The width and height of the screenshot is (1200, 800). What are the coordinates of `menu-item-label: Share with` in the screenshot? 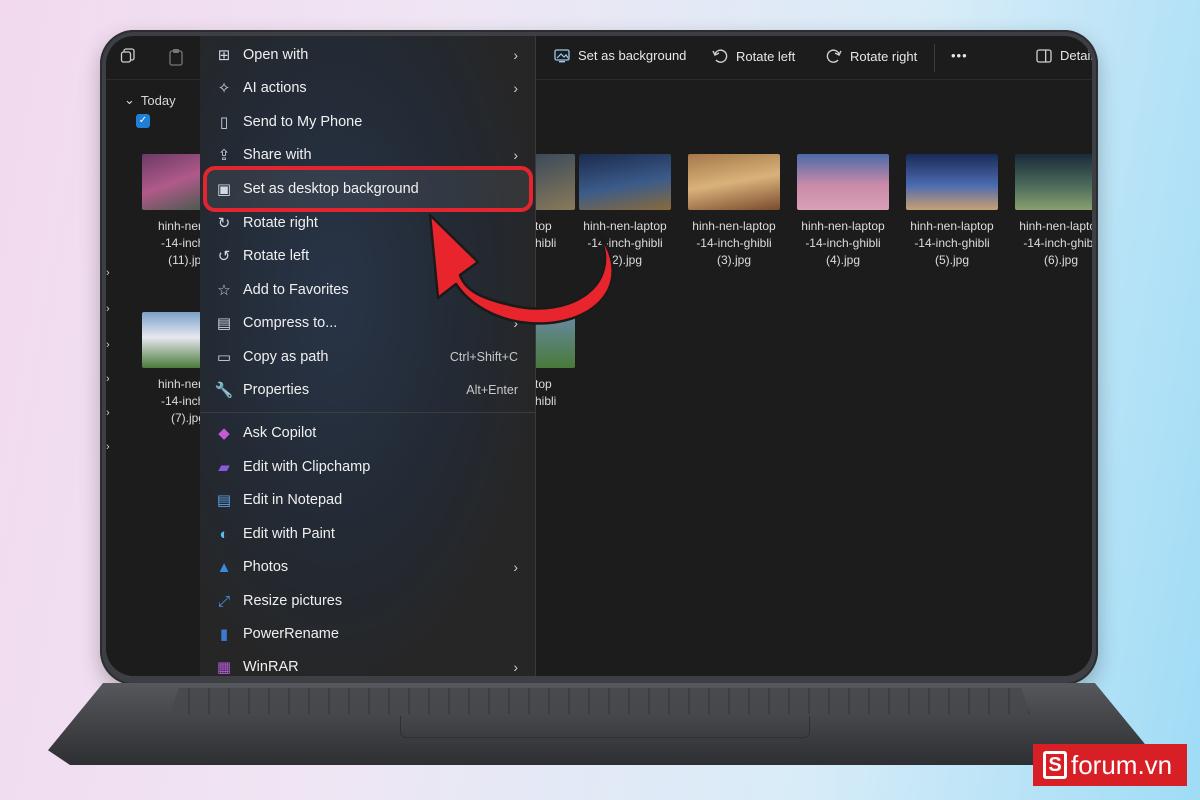 It's located at (277, 155).